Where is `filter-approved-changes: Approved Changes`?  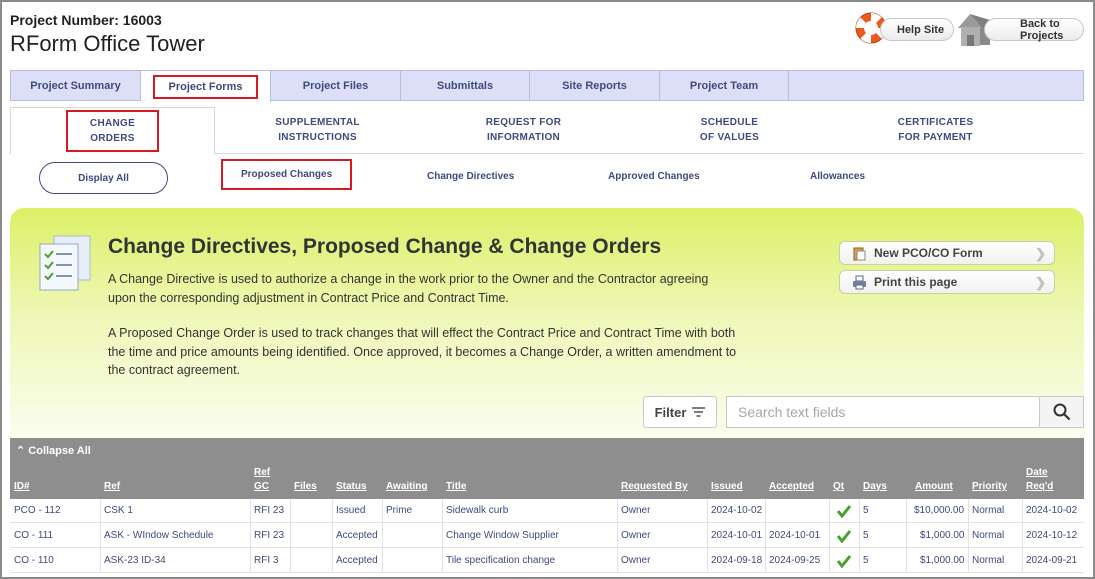
filter-approved-changes: Approved Changes is located at coordinates (654, 176).